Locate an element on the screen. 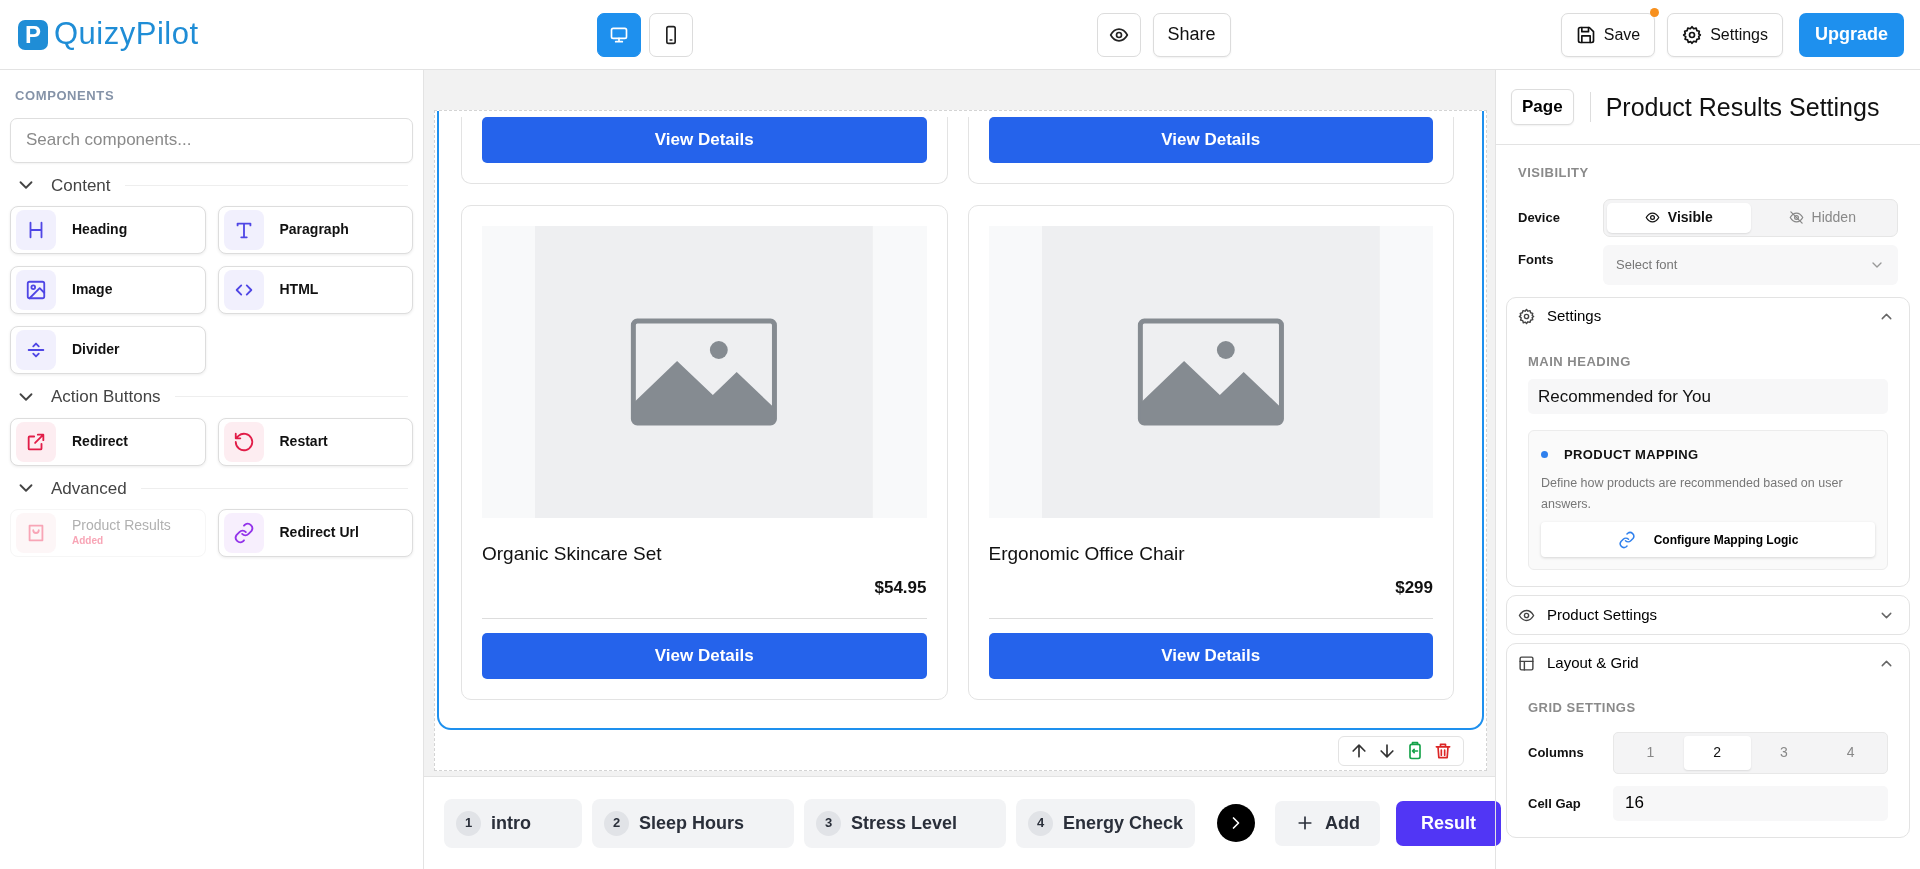 This screenshot has height=869, width=1920. group-label: Advanced is located at coordinates (89, 488).